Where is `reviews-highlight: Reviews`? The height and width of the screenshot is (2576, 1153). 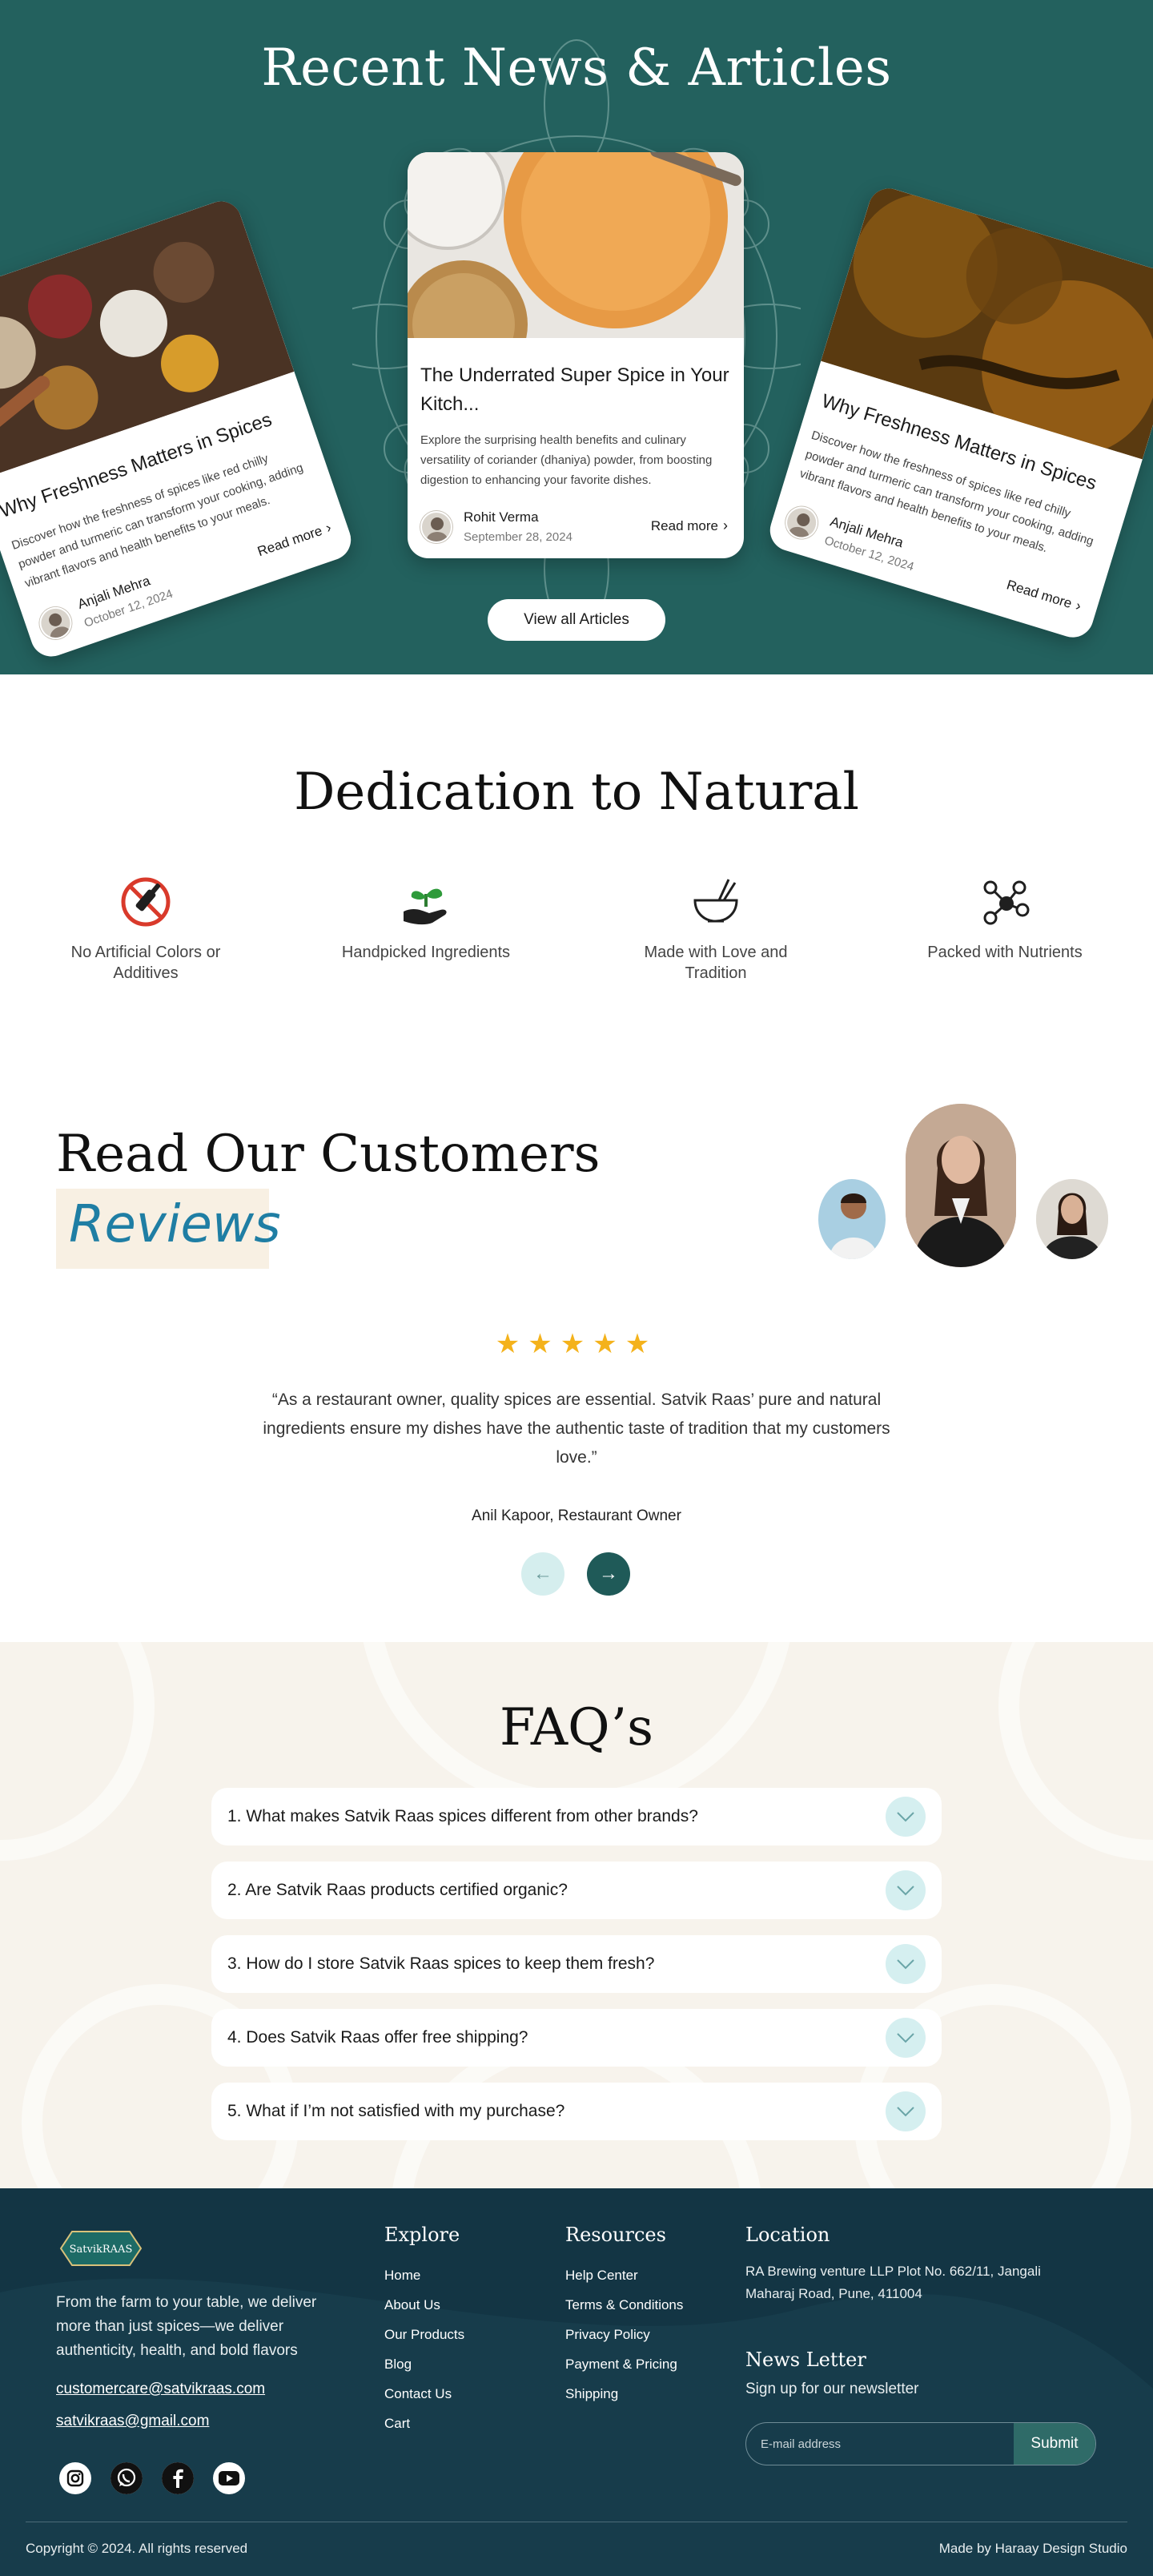
reviews-highlight: Reviews is located at coordinates (175, 1225).